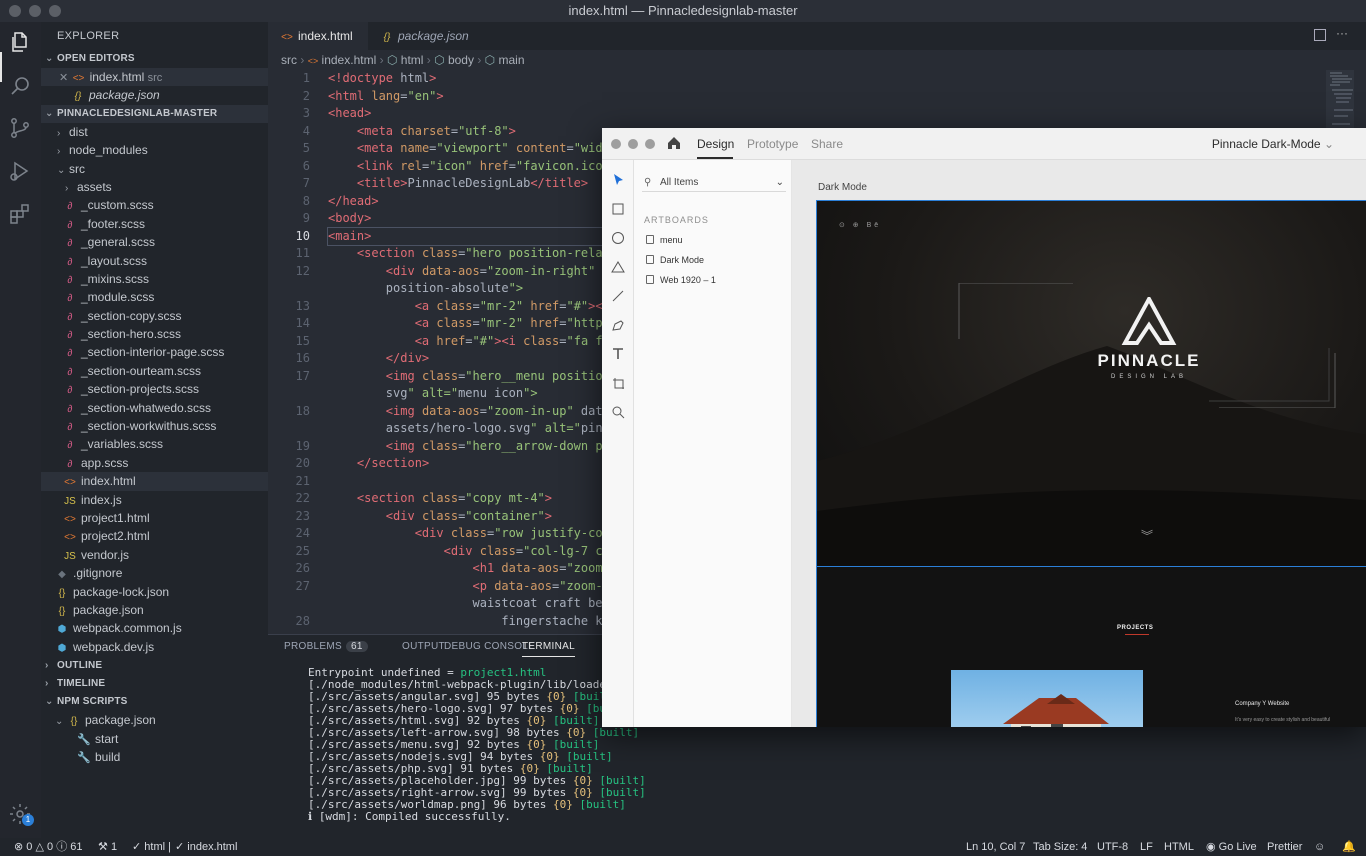 The width and height of the screenshot is (1366, 856). Describe the element at coordinates (1349, 847) in the screenshot. I see `notifications-icon: 🔔` at that location.